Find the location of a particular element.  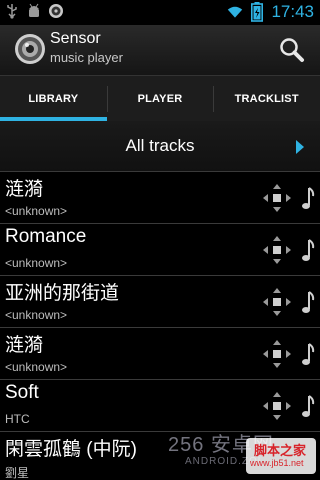

status-clock: 17:43 is located at coordinates (292, 11).